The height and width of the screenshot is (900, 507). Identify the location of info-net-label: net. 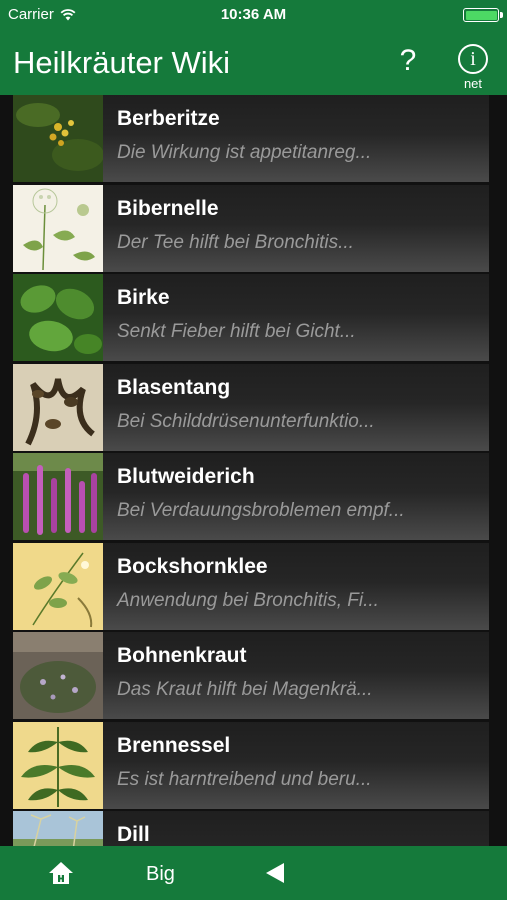
(473, 83).